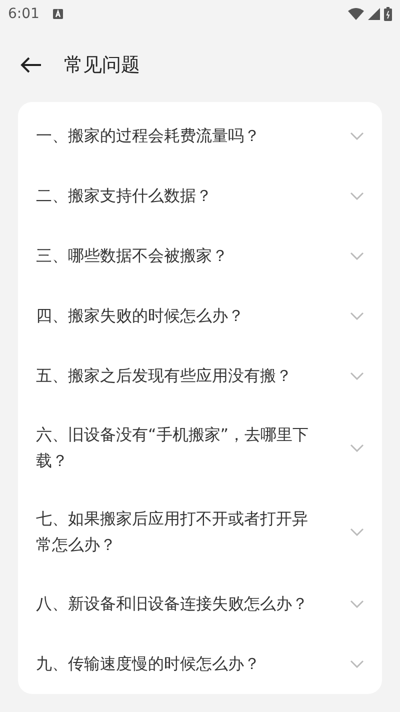  Describe the element at coordinates (200, 604) in the screenshot. I see `faq-item: 八、新设备和旧设备连接失败怎么办？` at that location.